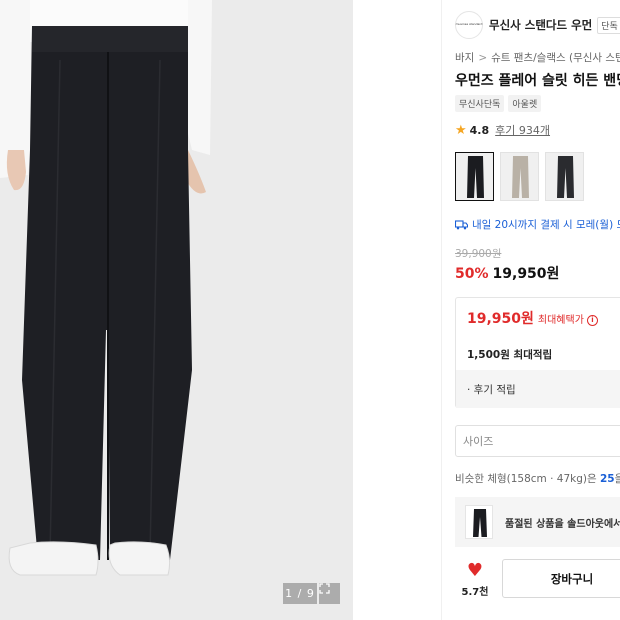  I want to click on color-swatches, so click(519, 176).